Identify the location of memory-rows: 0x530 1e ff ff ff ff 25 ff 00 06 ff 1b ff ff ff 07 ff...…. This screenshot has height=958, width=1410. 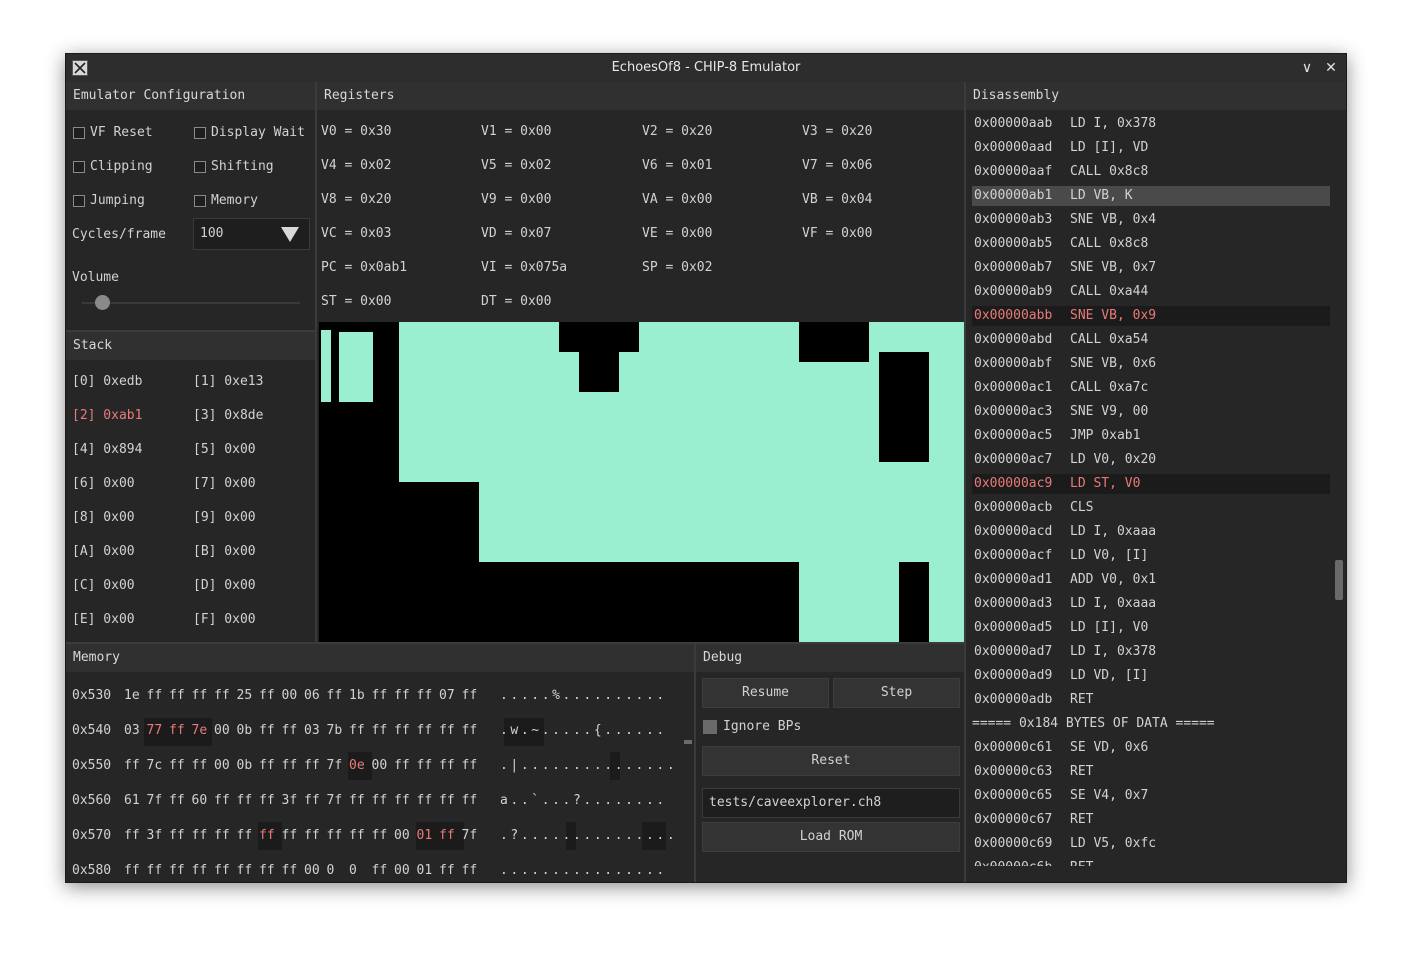
(376, 759).